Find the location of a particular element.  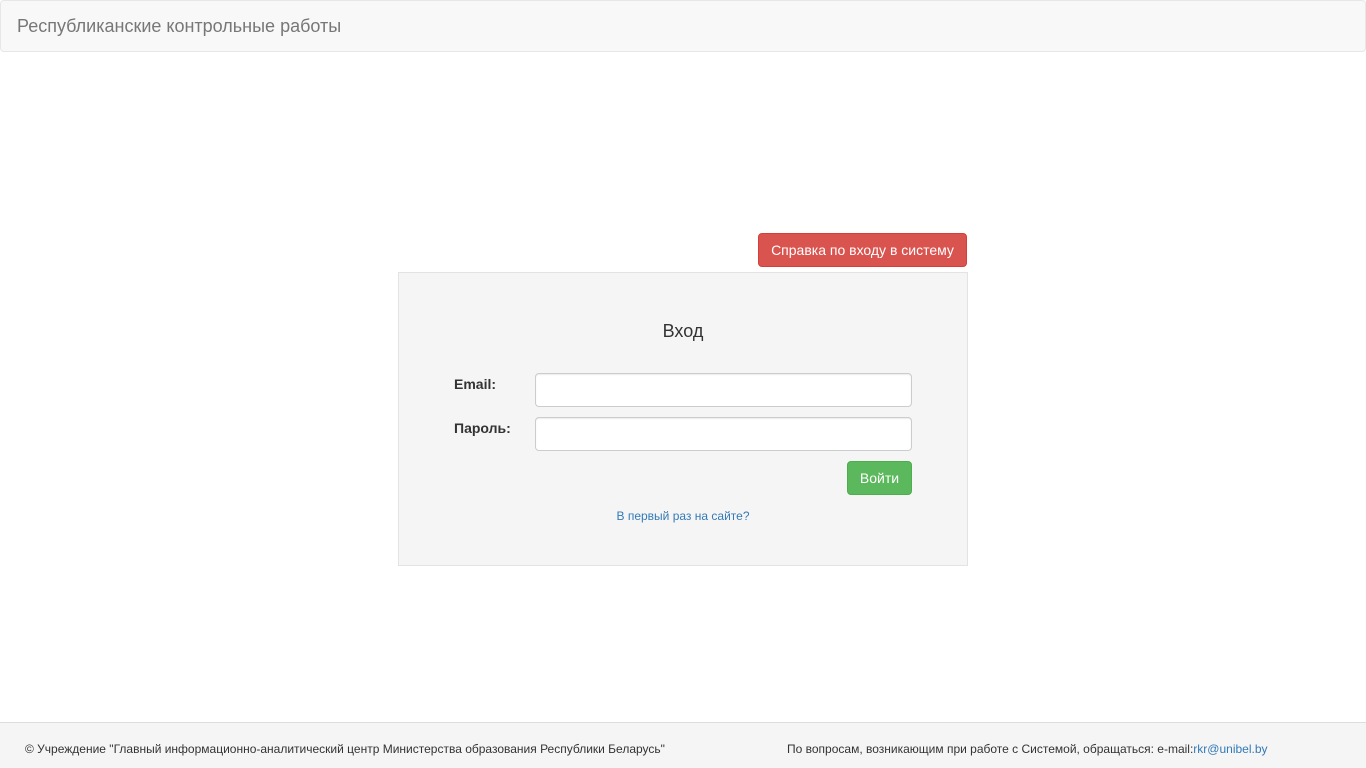

site-brand-link: Республиканские контрольные работы is located at coordinates (179, 26).